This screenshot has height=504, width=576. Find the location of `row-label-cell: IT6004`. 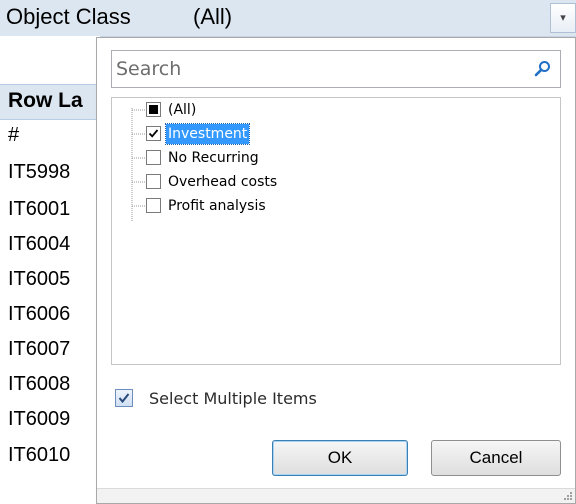

row-label-cell: IT6004 is located at coordinates (39, 244).